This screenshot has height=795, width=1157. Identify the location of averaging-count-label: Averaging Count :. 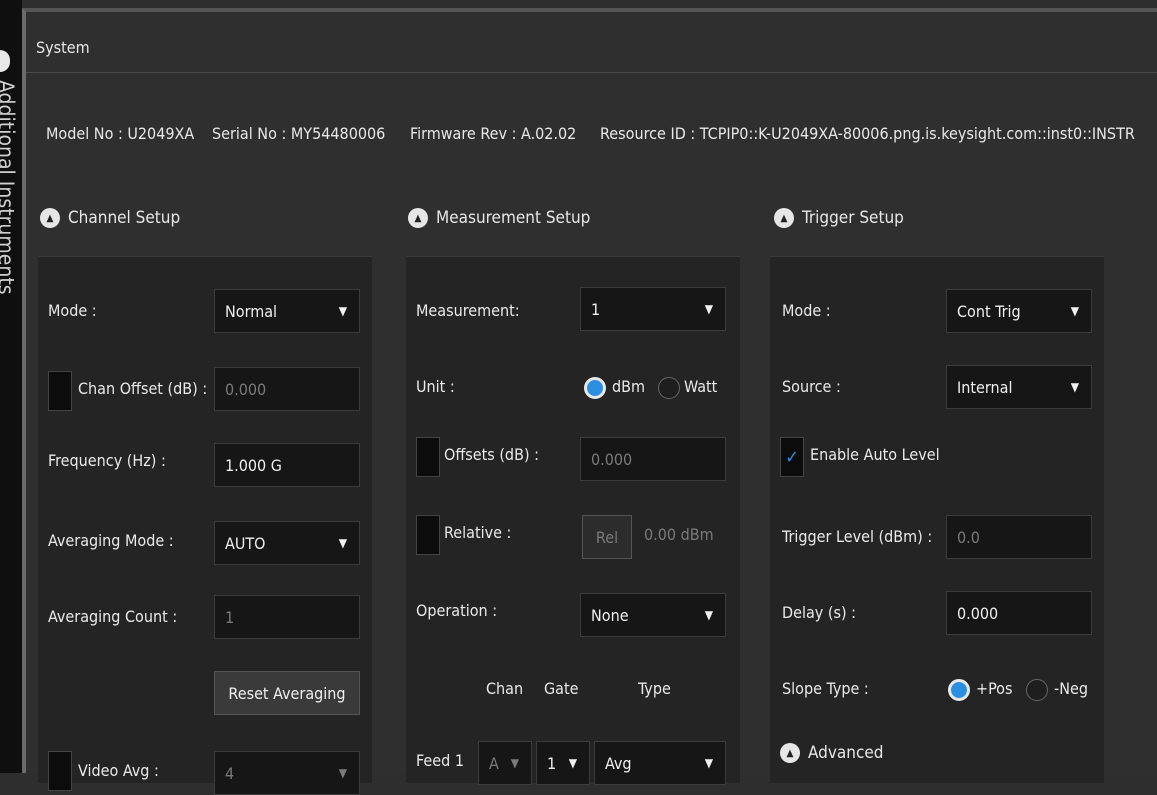
(113, 616).